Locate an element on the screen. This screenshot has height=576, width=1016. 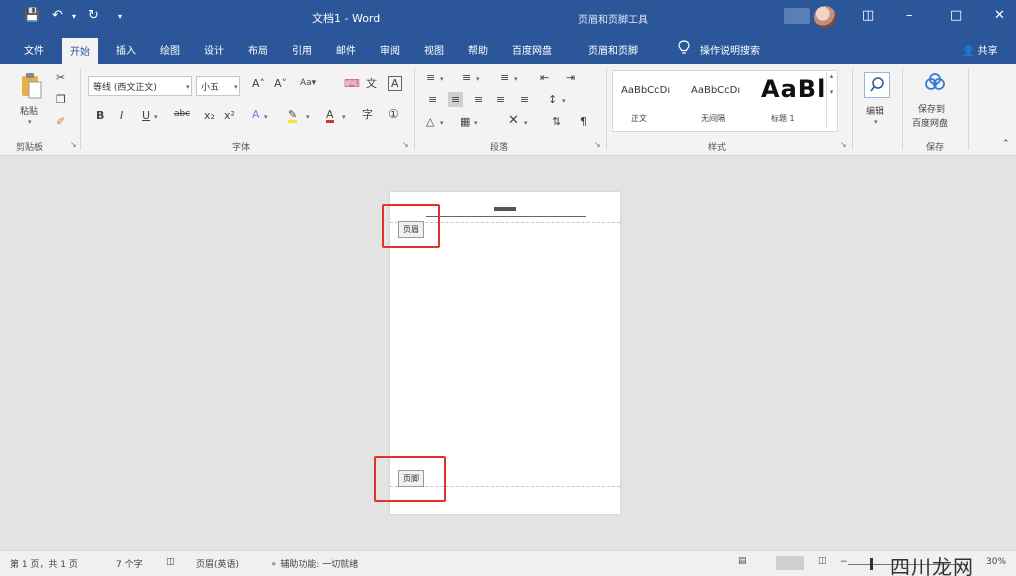
zoom-out-icon: − is located at coordinates (844, 562).